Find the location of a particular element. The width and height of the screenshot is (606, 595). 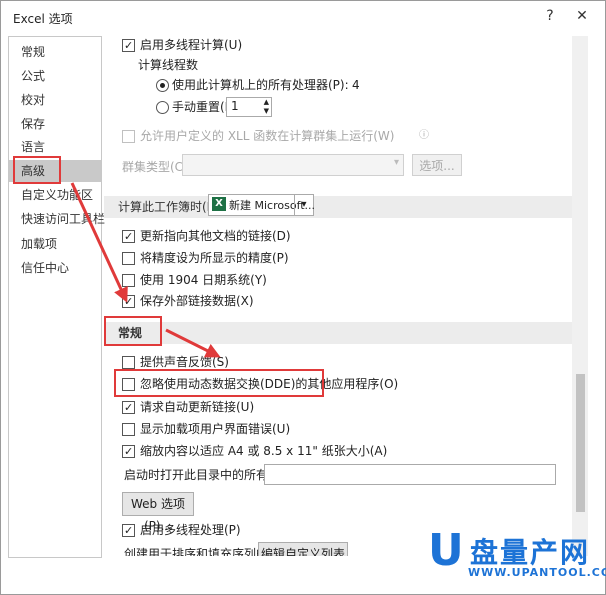

watermark-text: 盘量产网 is located at coordinates (530, 552).